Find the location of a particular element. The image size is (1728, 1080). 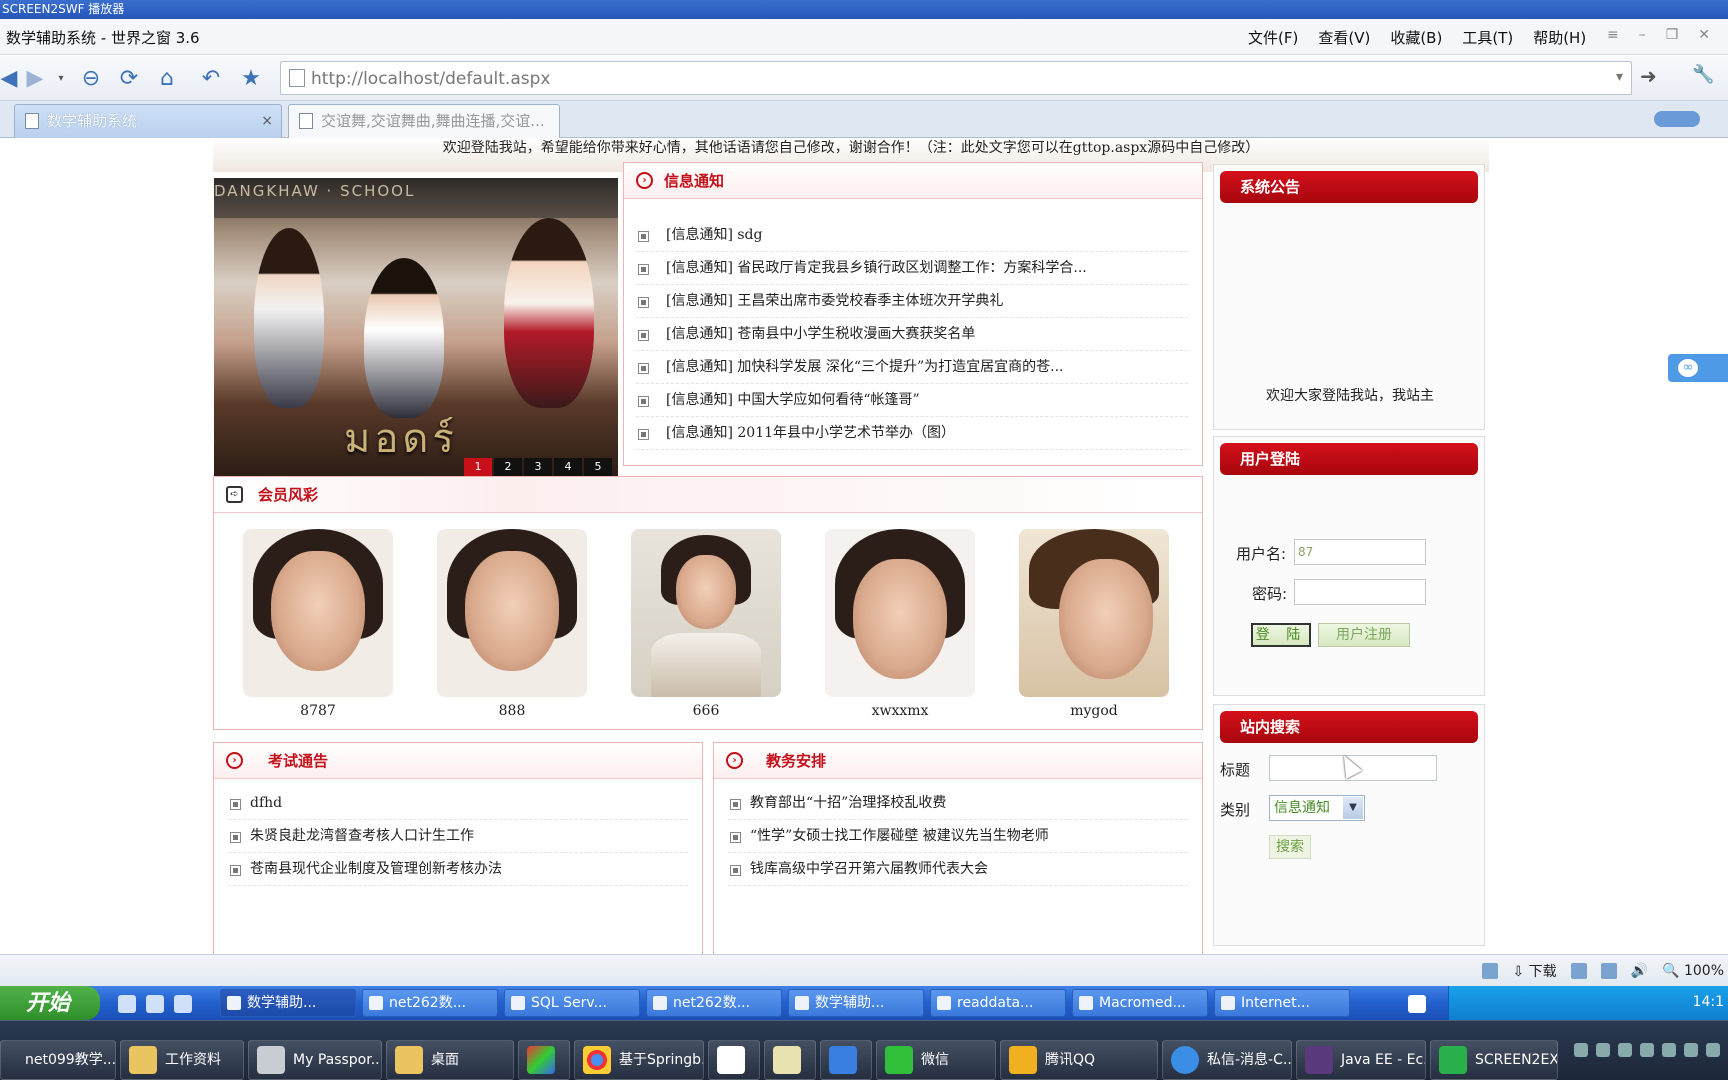

menu-help: 帮助(H) is located at coordinates (1559, 37).